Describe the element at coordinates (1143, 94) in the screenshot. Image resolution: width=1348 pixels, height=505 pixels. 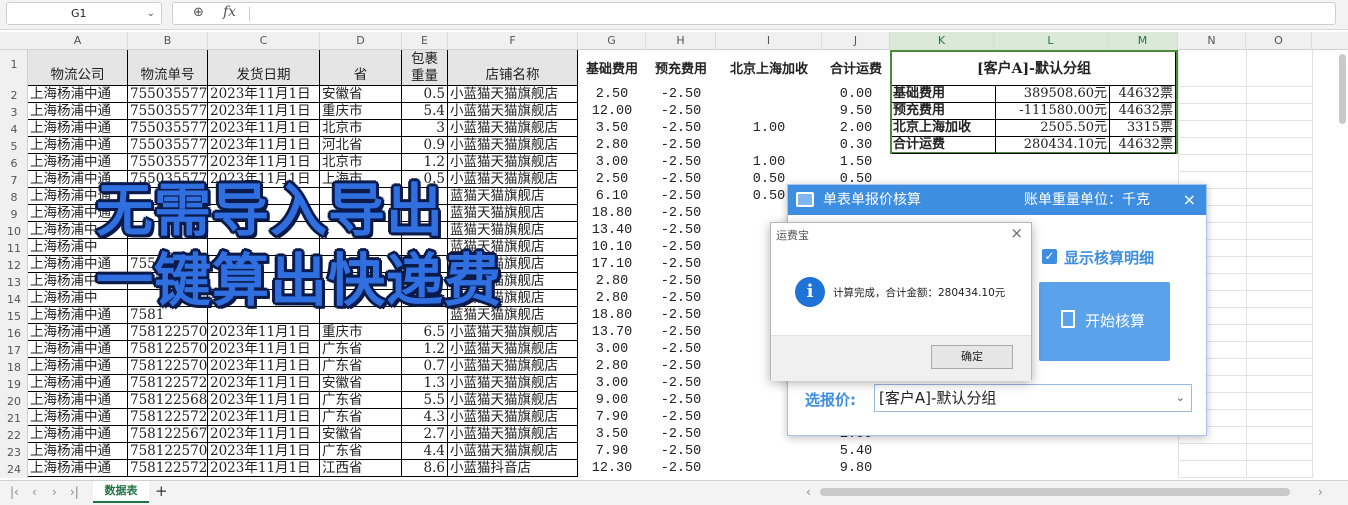
I see `summary-count: 44632票` at that location.